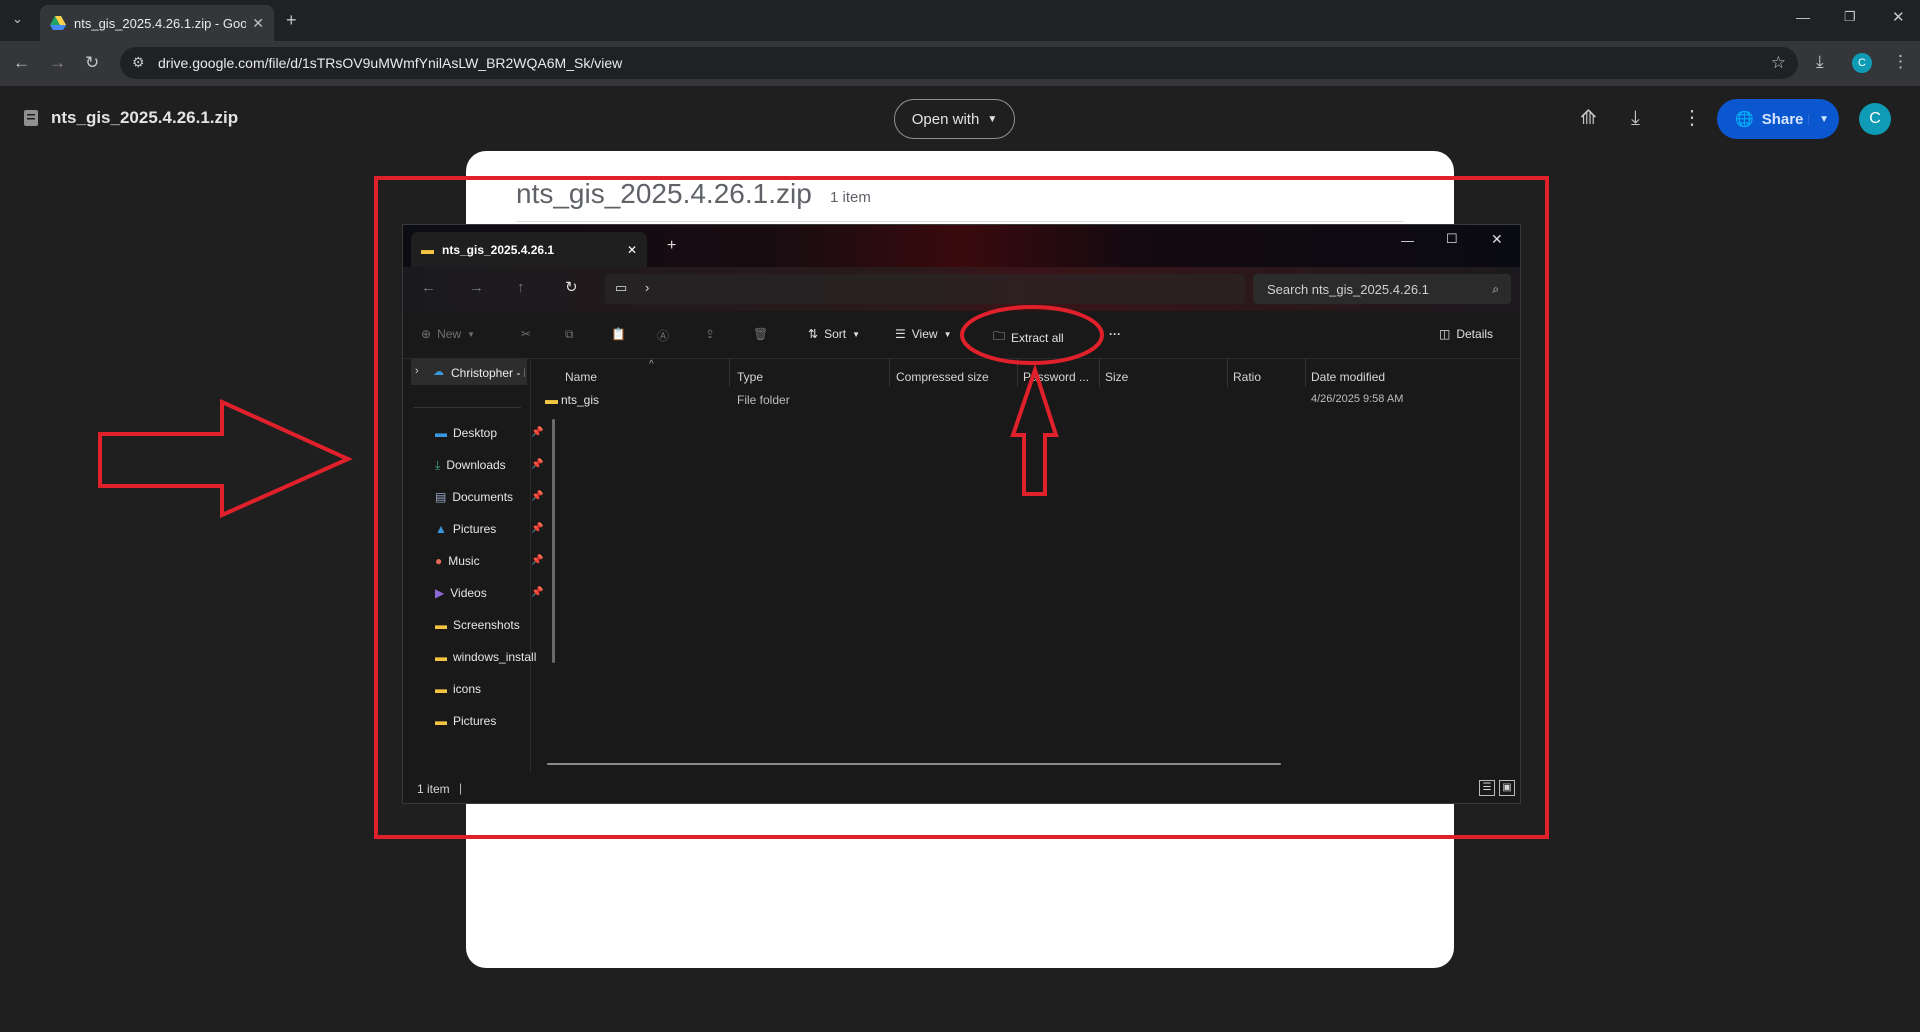  What do you see at coordinates (225, 458) in the screenshot?
I see `right-arrow-annotation` at bounding box center [225, 458].